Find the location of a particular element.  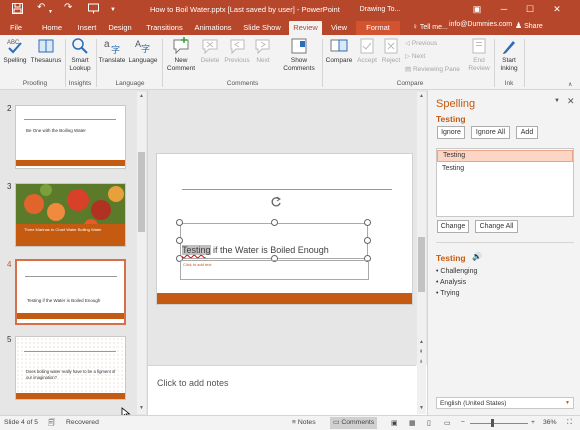

ignore-button: Ignore is located at coordinates (451, 132).